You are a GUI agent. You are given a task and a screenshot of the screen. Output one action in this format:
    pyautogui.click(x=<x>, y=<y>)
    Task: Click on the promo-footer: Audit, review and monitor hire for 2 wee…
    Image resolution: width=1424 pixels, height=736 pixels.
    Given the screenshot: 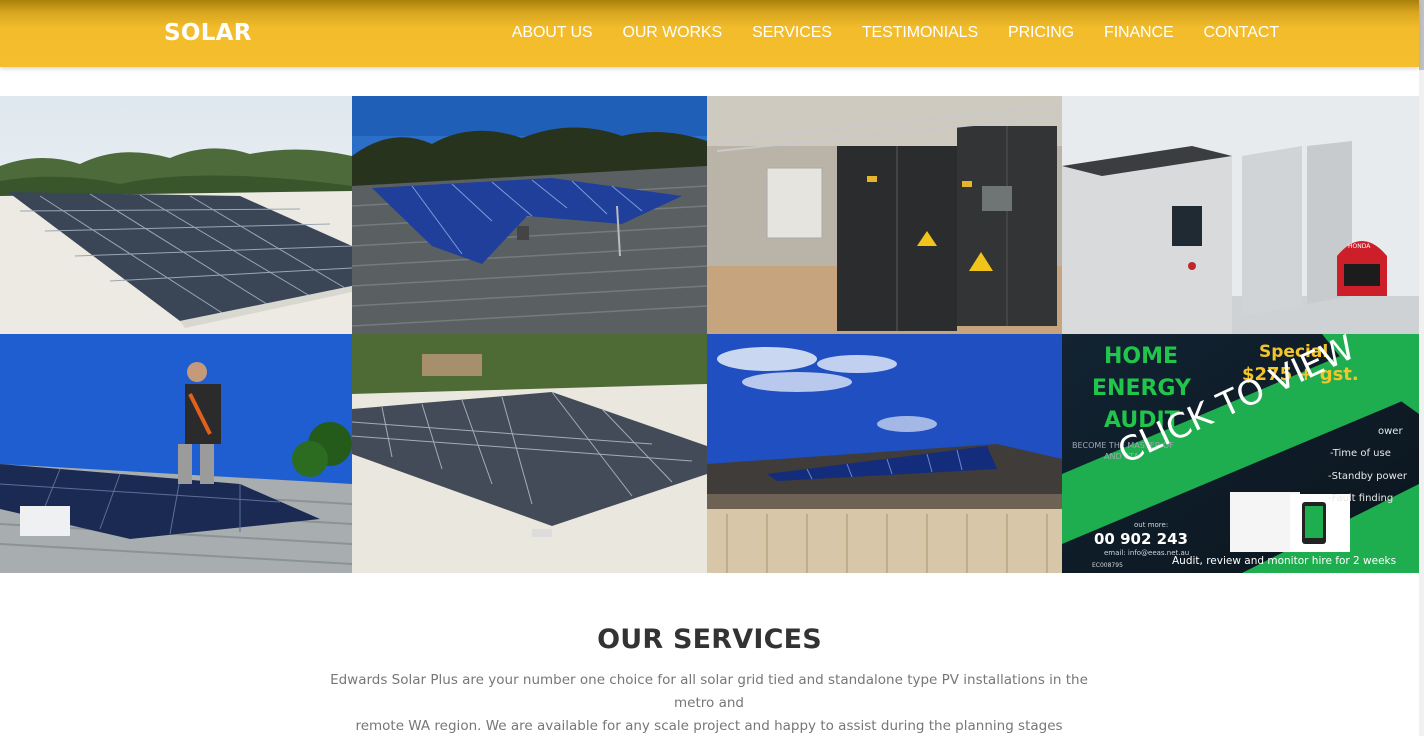 What is the action you would take?
    pyautogui.click(x=1284, y=561)
    